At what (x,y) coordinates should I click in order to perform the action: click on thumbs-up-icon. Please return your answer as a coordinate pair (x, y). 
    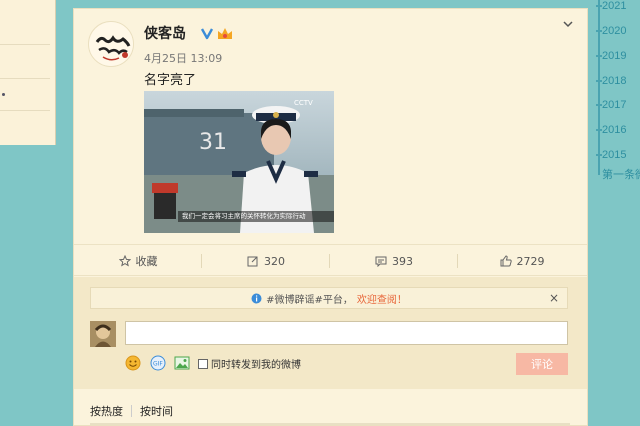
    Looking at the image, I should click on (506, 261).